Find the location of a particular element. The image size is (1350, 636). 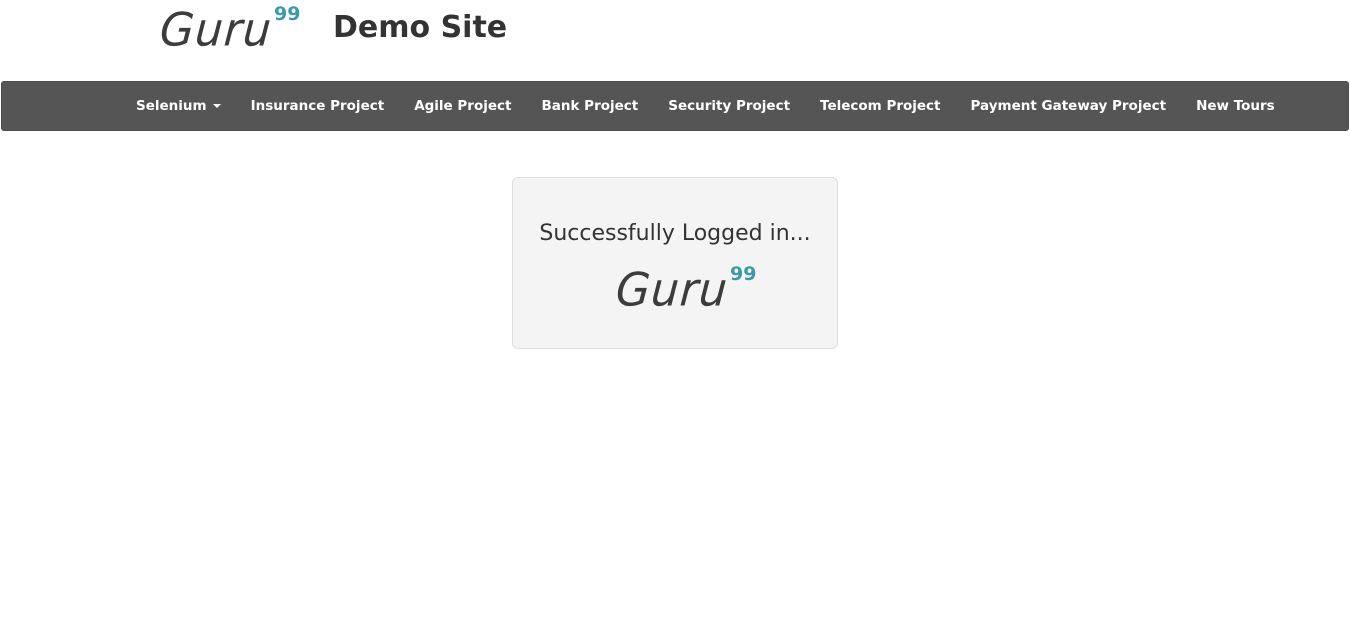

nav-item-bank-project: Bank Project is located at coordinates (589, 106).